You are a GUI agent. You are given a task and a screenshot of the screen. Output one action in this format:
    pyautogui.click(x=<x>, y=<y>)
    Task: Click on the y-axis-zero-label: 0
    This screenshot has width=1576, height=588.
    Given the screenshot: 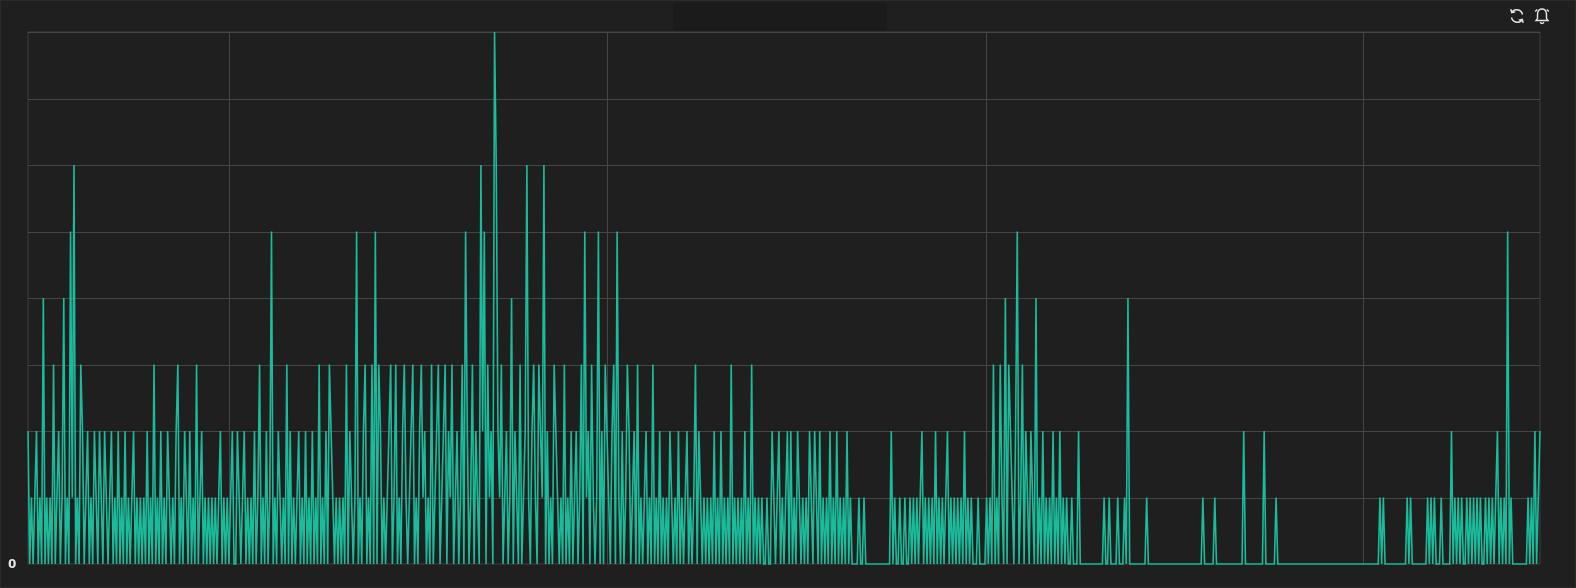 What is the action you would take?
    pyautogui.click(x=12, y=564)
    